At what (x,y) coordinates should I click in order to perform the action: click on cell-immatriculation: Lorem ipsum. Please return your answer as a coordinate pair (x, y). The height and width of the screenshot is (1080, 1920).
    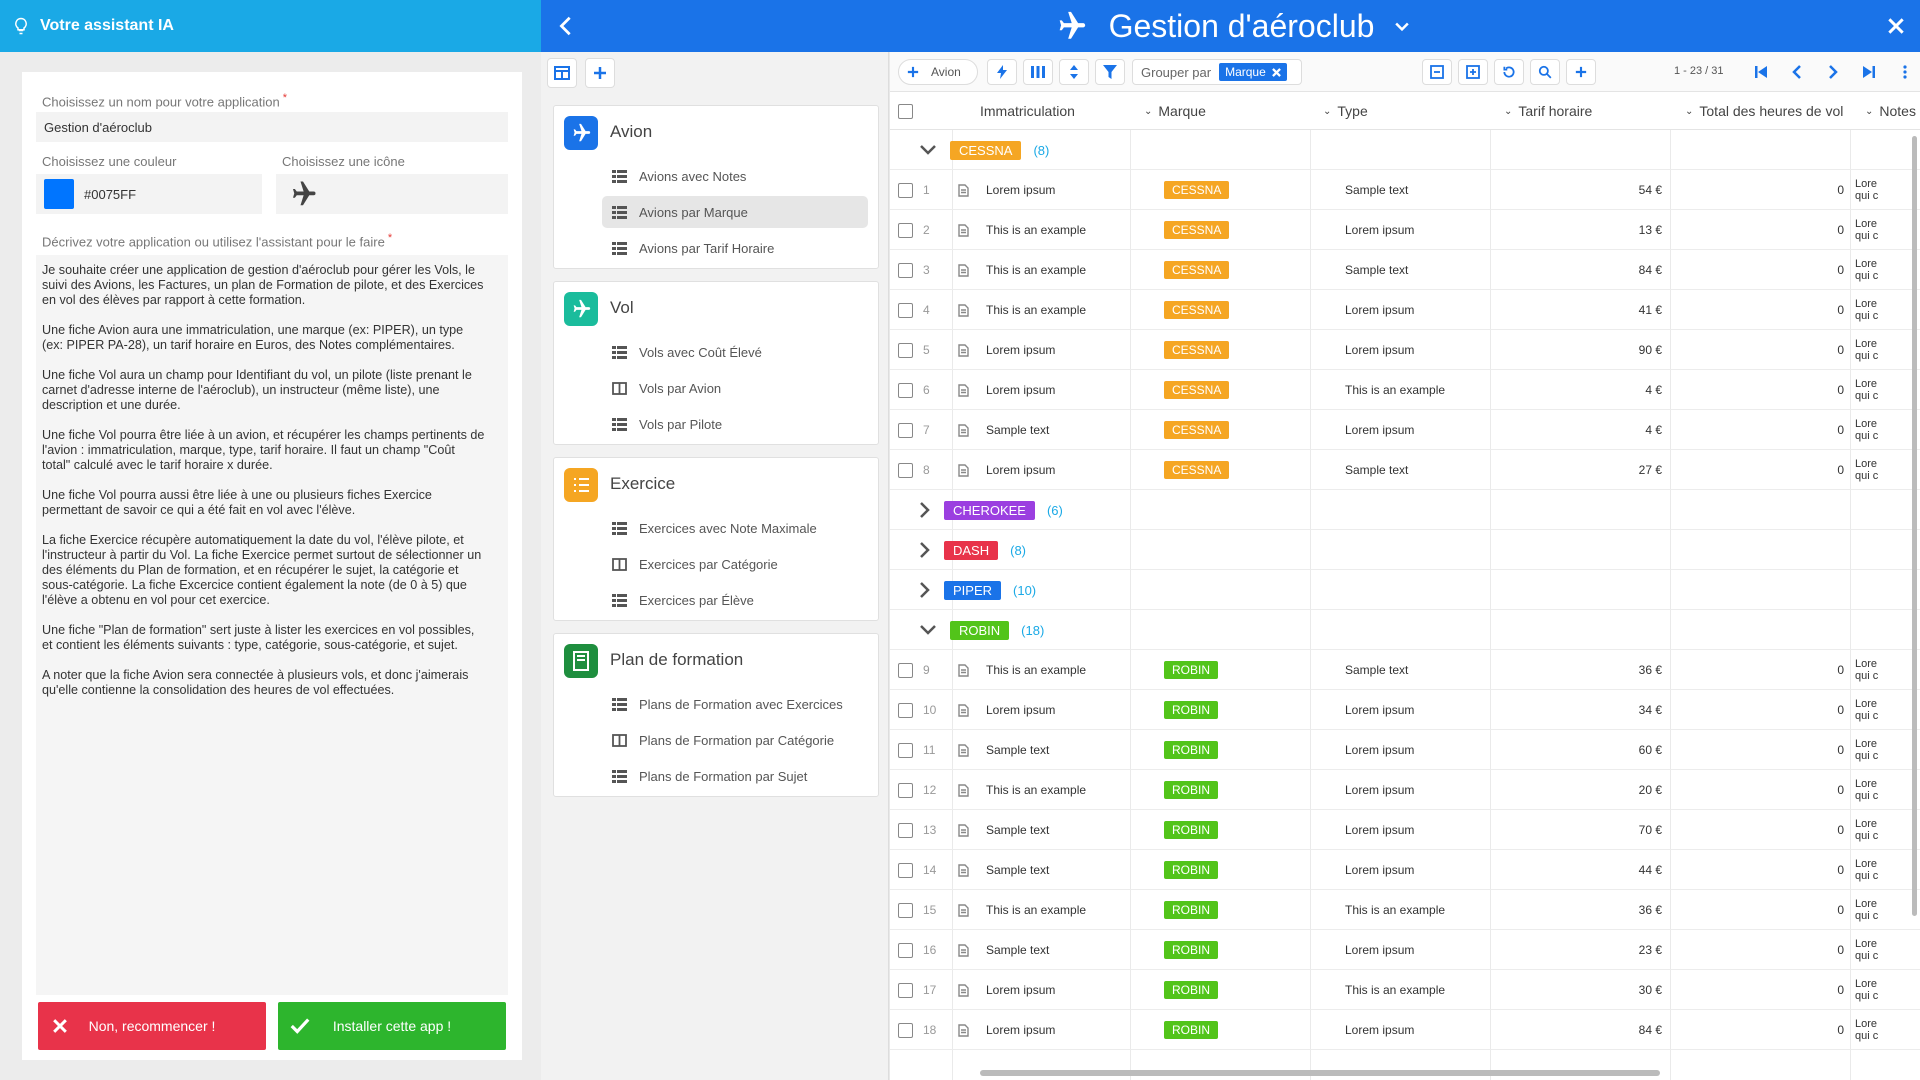
    Looking at the image, I should click on (1020, 190).